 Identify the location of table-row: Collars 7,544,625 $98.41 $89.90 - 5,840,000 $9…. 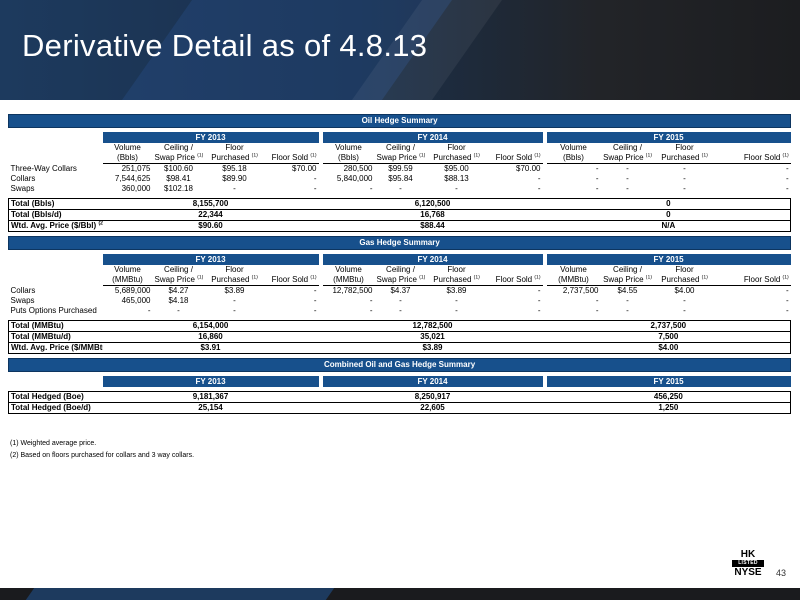
(400, 179).